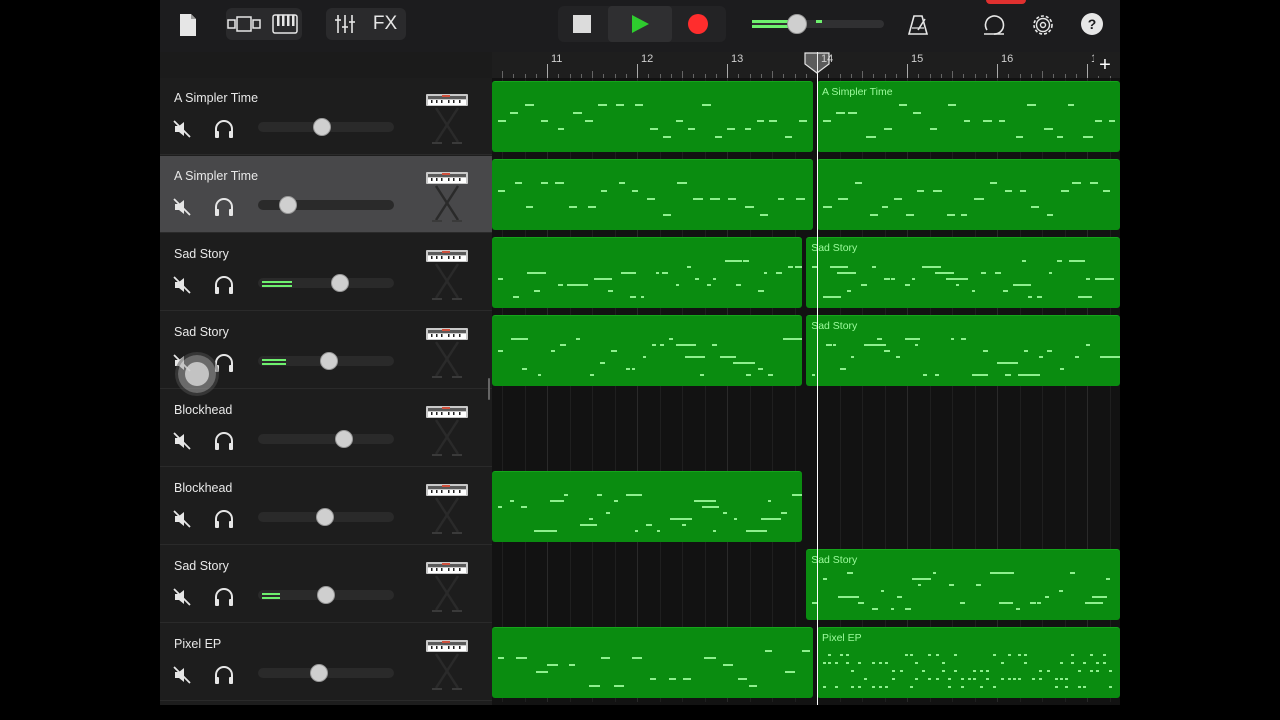 The height and width of the screenshot is (720, 1280). I want to click on track-name: Blockhead, so click(203, 410).